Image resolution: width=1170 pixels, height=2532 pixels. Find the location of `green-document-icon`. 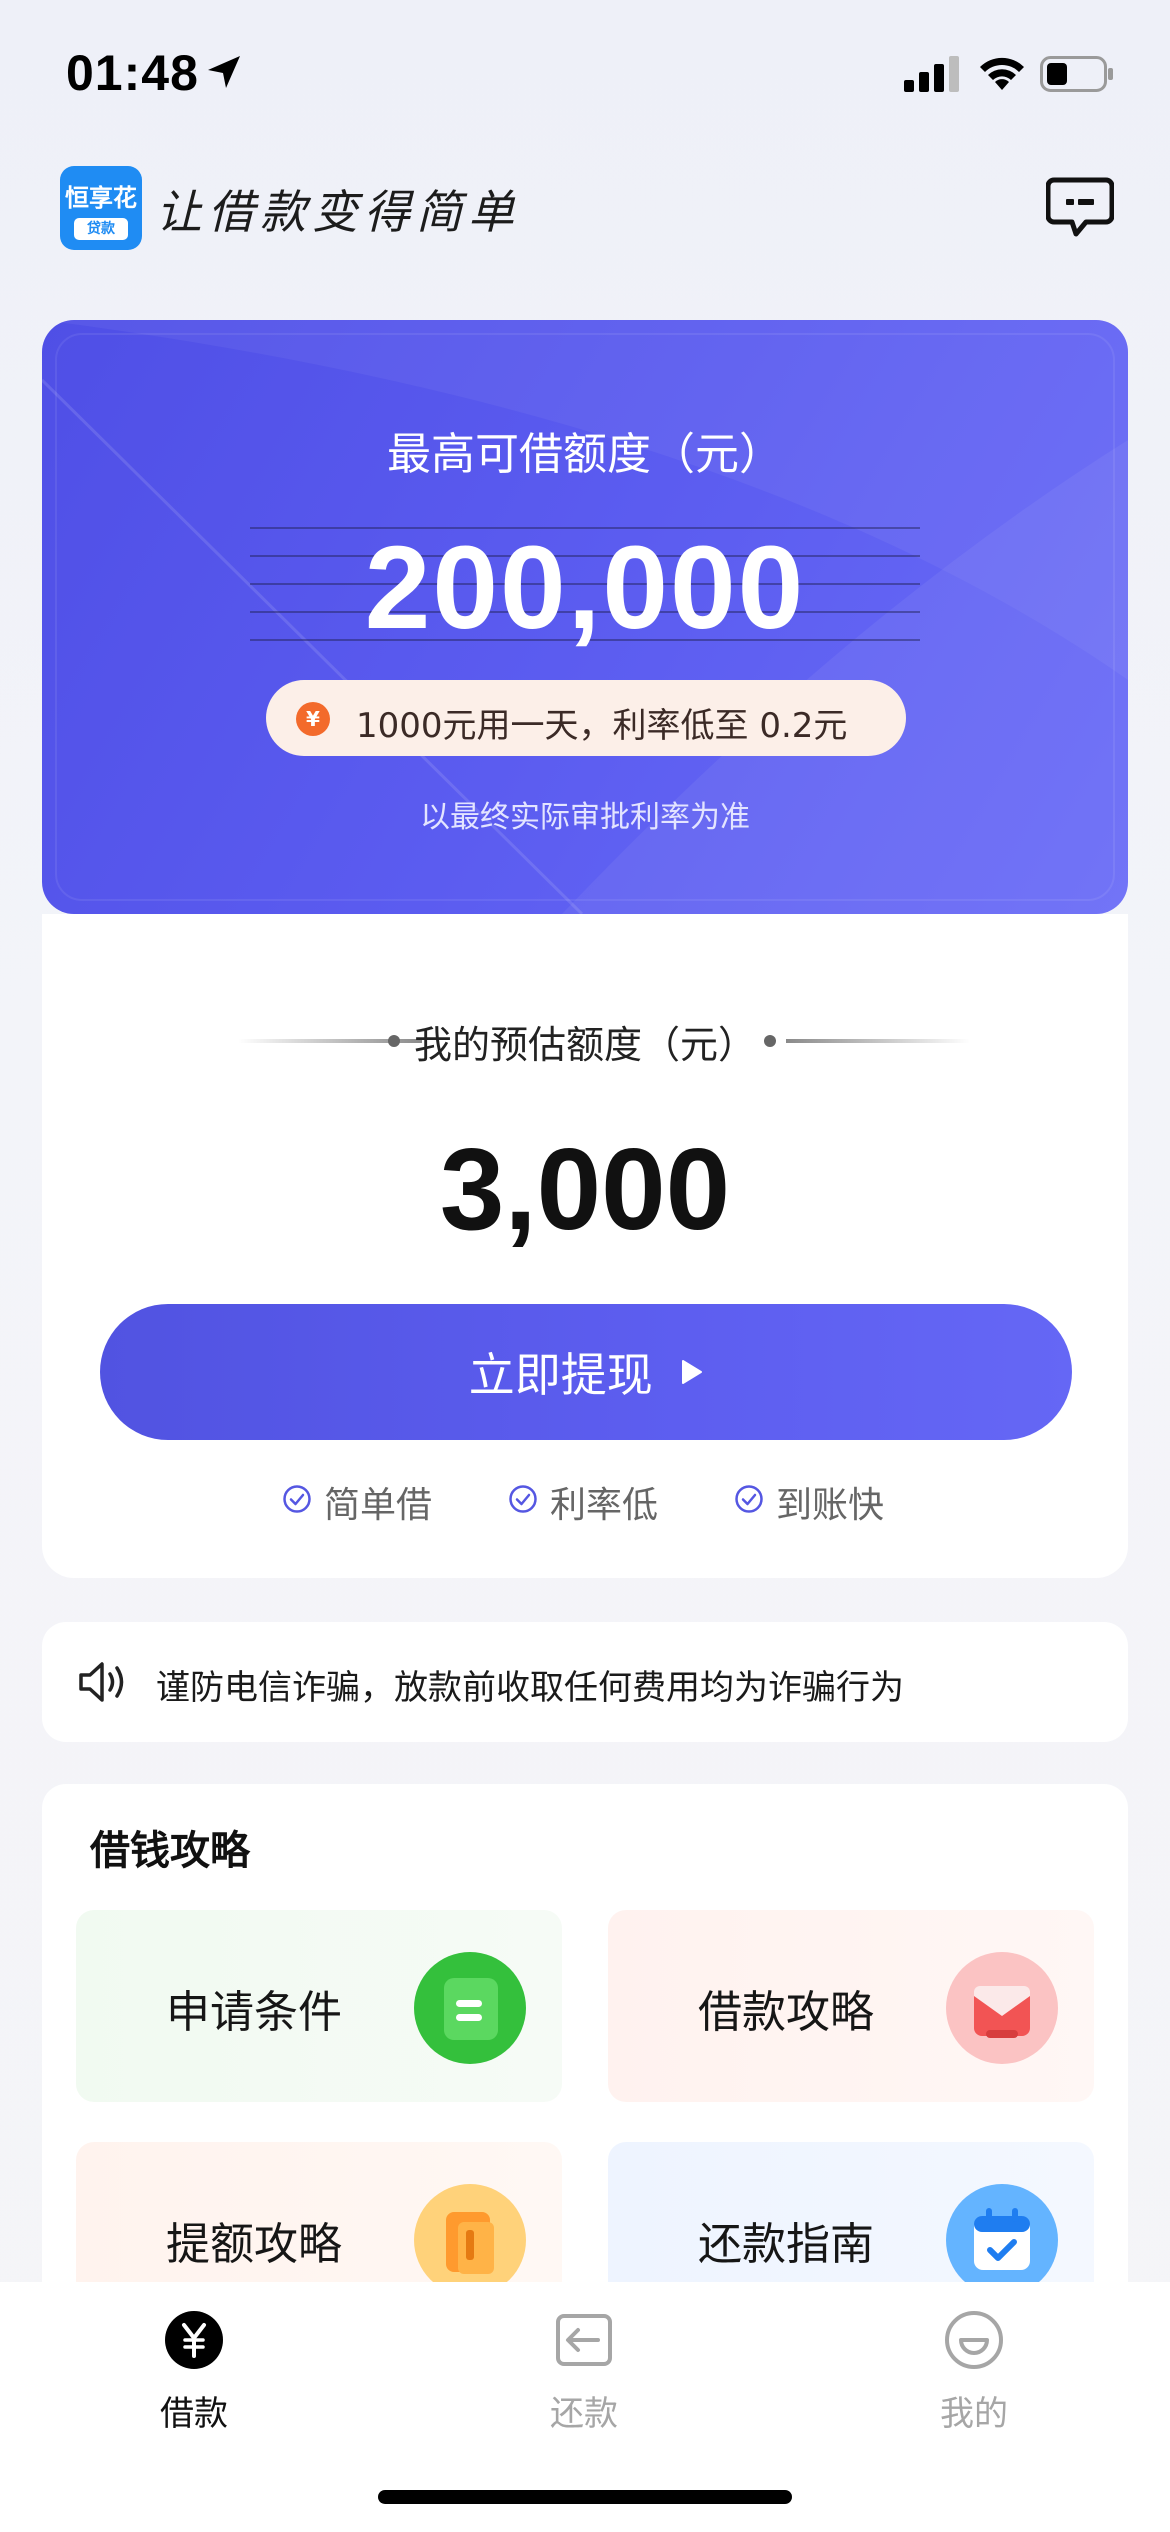

green-document-icon is located at coordinates (470, 2008).